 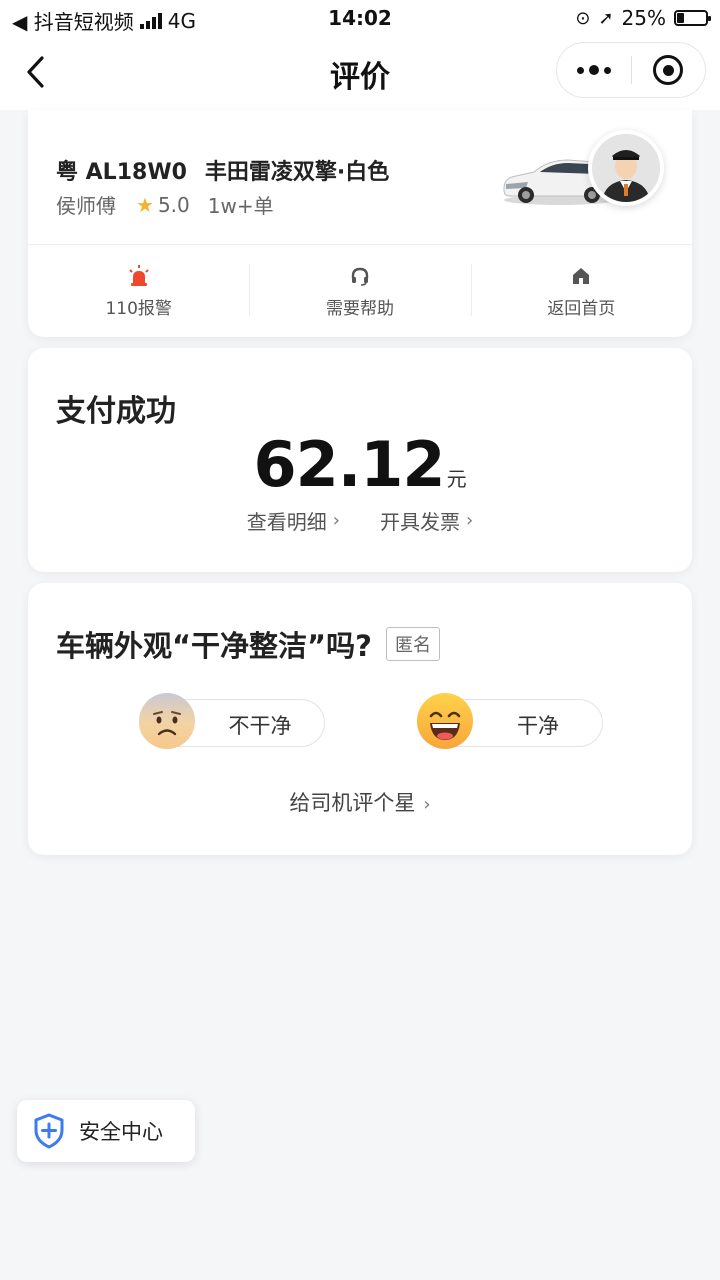 I want to click on driver-orders: 1w+单, so click(x=240, y=206).